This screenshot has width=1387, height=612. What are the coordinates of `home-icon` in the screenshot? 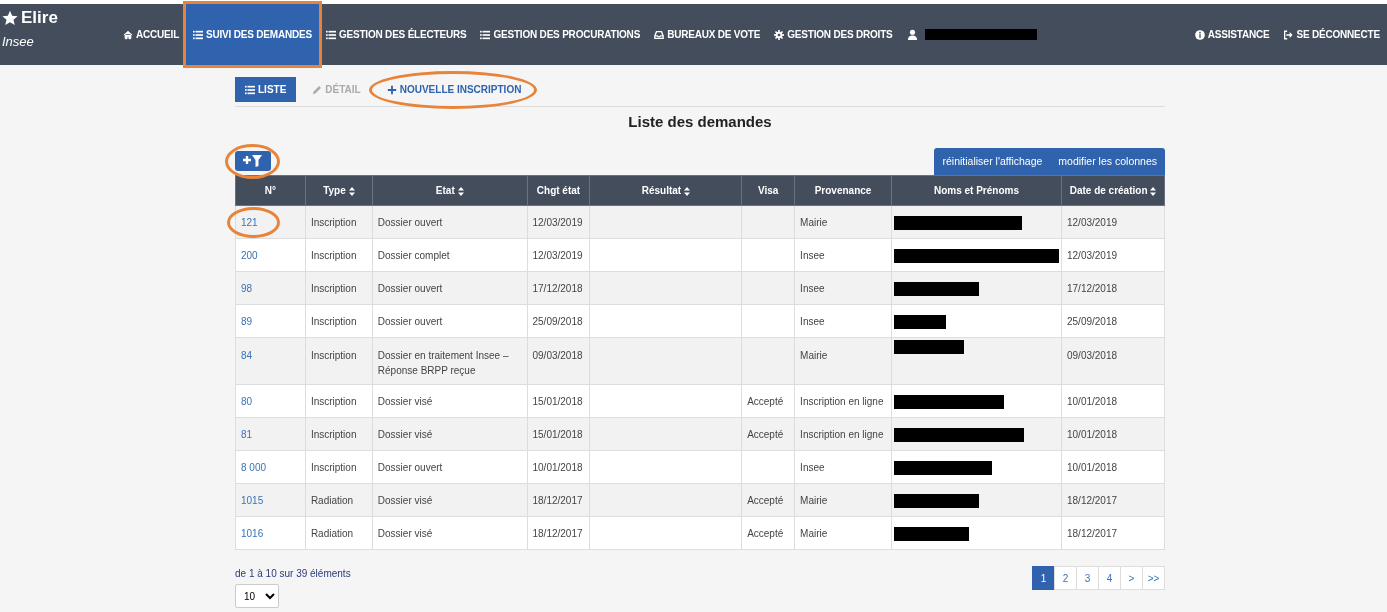 It's located at (128, 34).